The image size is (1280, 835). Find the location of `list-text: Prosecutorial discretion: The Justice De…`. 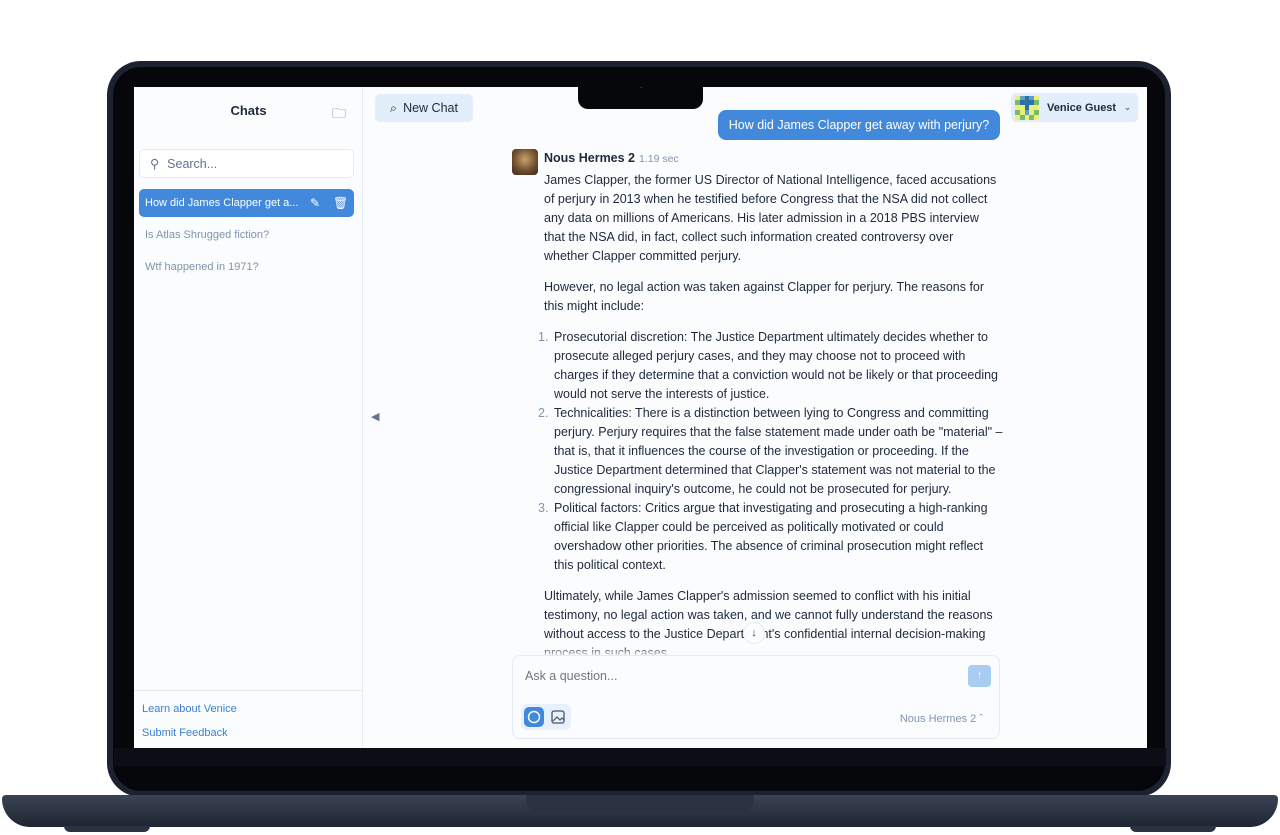

list-text: Prosecutorial discretion: The Justice De… is located at coordinates (776, 365).